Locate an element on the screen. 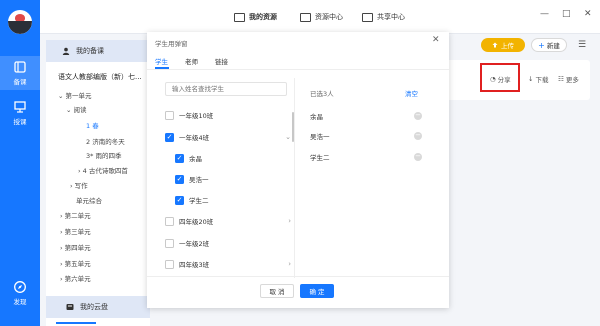 This screenshot has width=600, height=326. tree-node: › 第五单元 is located at coordinates (75, 263).